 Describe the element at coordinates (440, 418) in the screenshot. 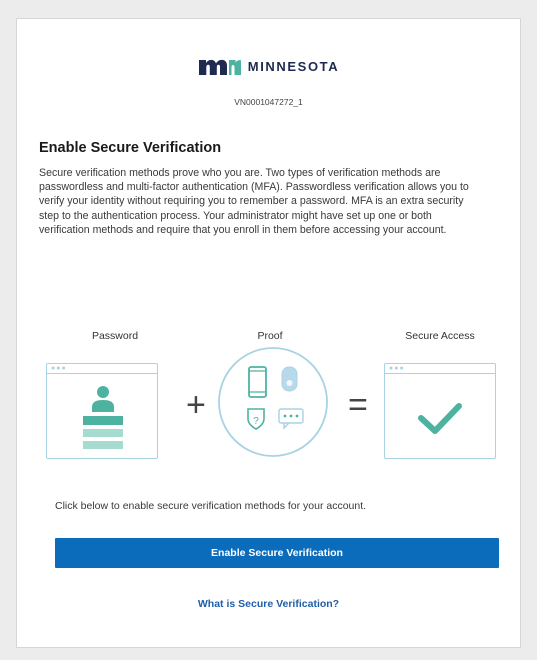

I see `checkmark-icon` at that location.